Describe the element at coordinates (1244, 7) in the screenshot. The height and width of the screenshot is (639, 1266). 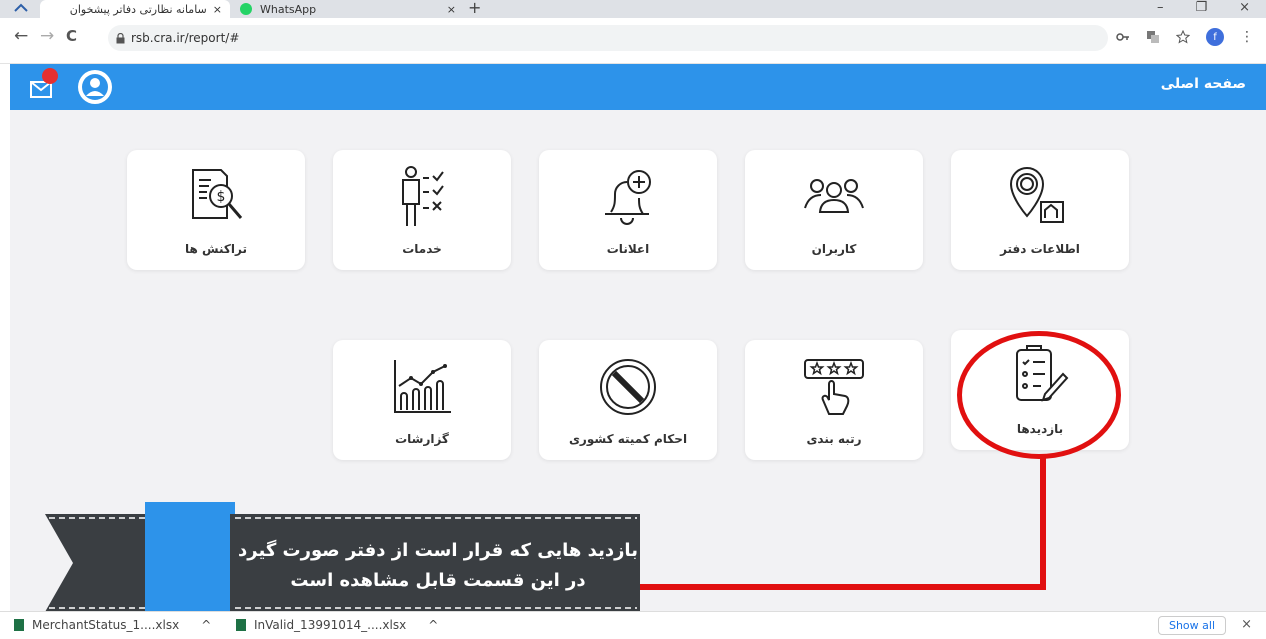
I see `window-close-button: ×` at that location.